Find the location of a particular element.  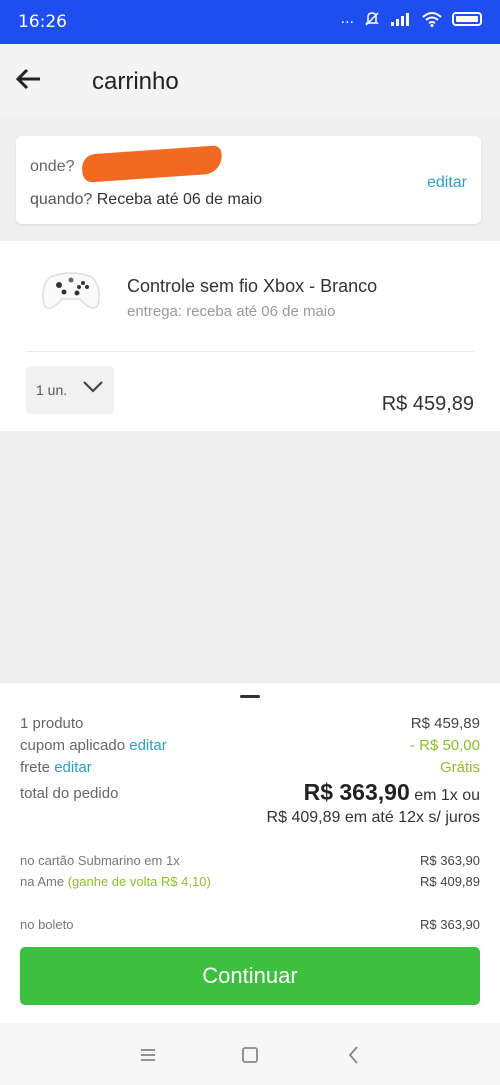

coupon-value: - R$ 50,00 is located at coordinates (444, 745).